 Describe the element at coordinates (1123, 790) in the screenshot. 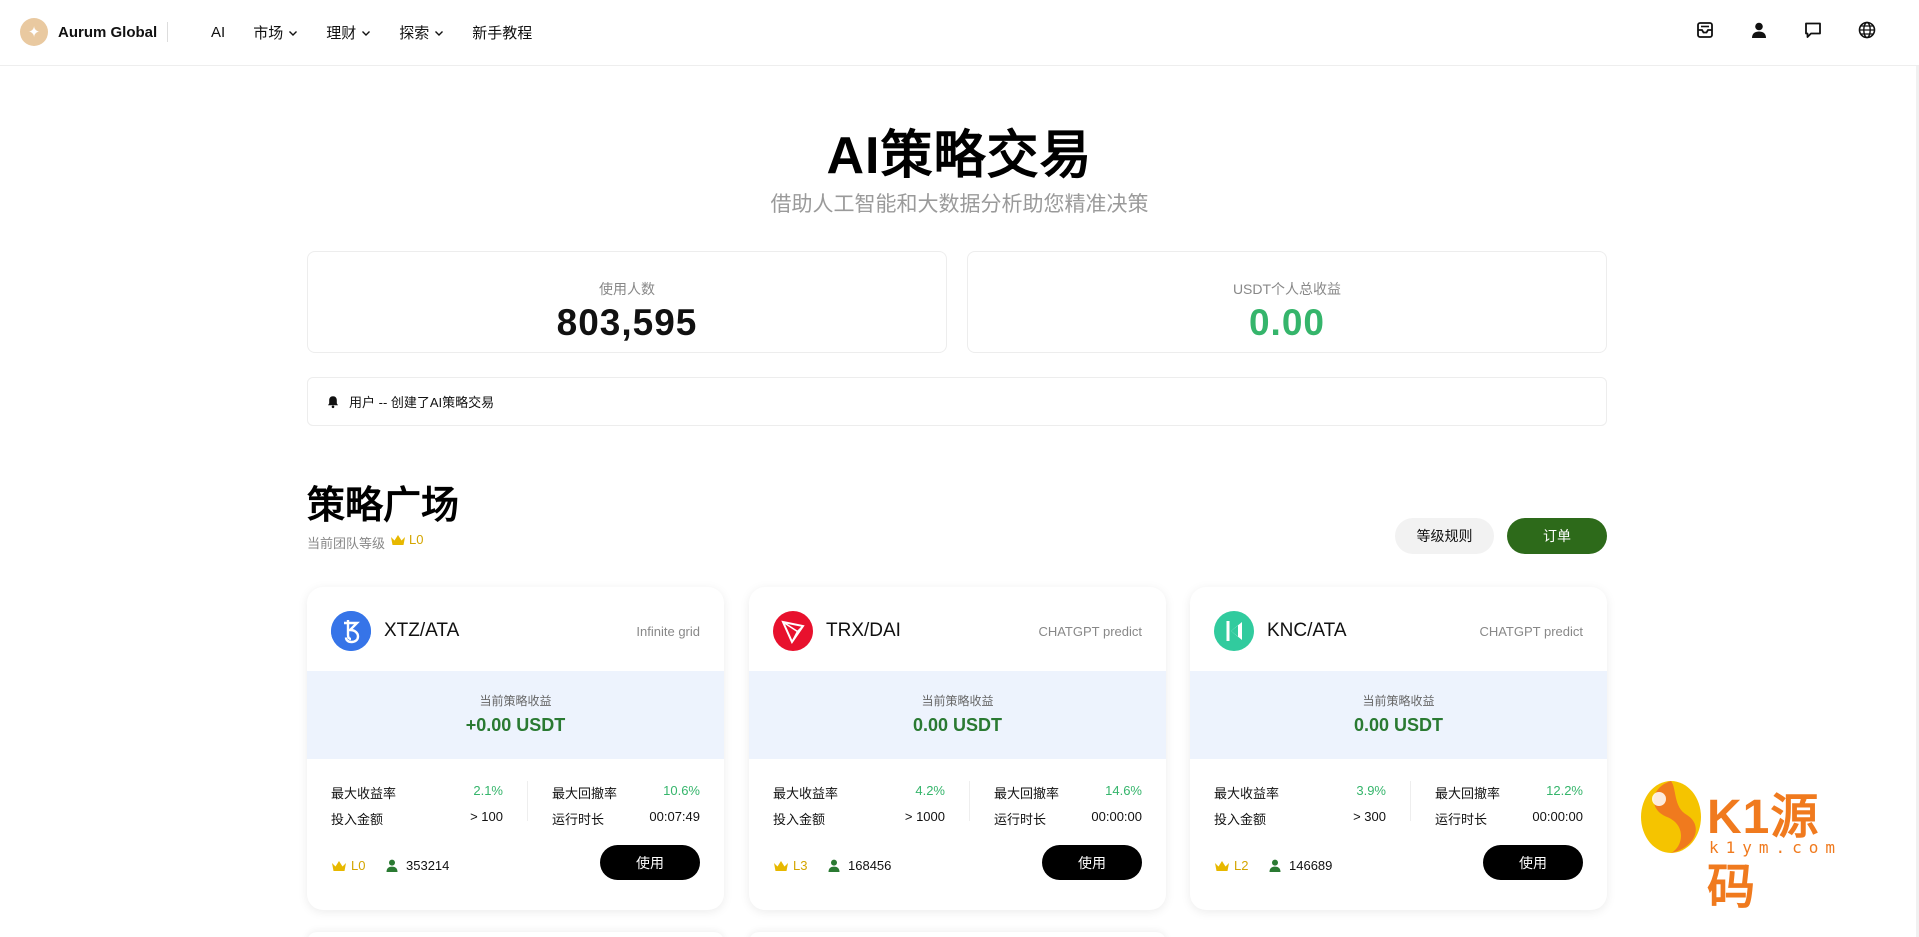

I see `max-drawdown-value: 14.6%` at that location.